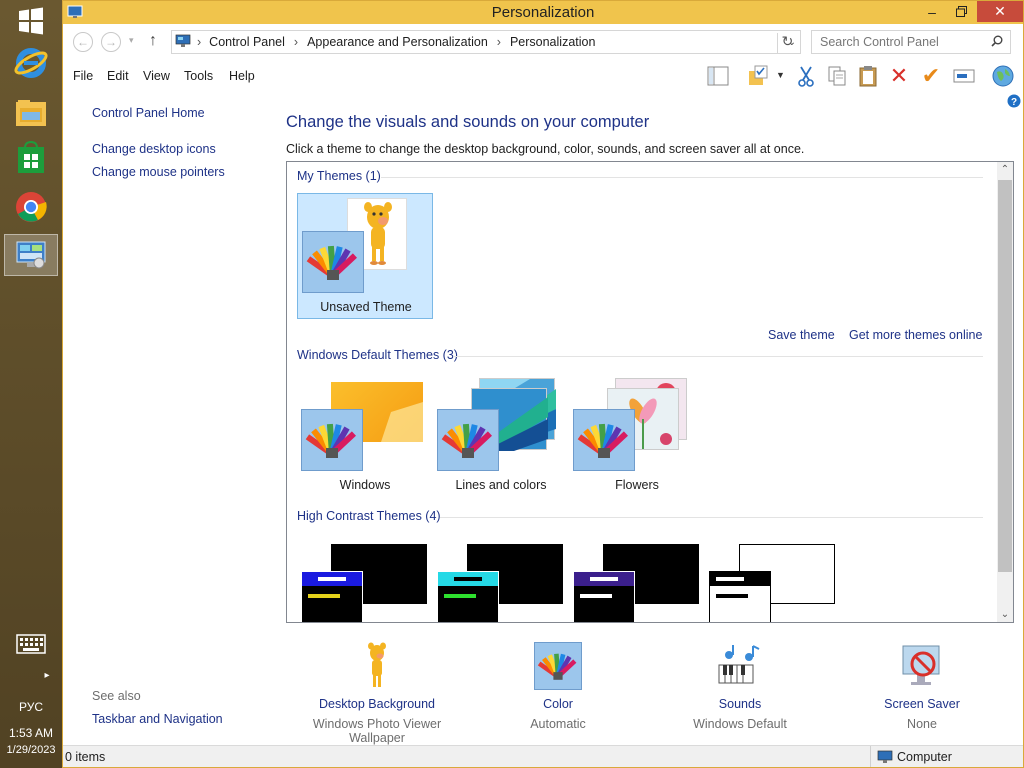  What do you see at coordinates (868, 76) in the screenshot?
I see `paste-icon` at bounding box center [868, 76].